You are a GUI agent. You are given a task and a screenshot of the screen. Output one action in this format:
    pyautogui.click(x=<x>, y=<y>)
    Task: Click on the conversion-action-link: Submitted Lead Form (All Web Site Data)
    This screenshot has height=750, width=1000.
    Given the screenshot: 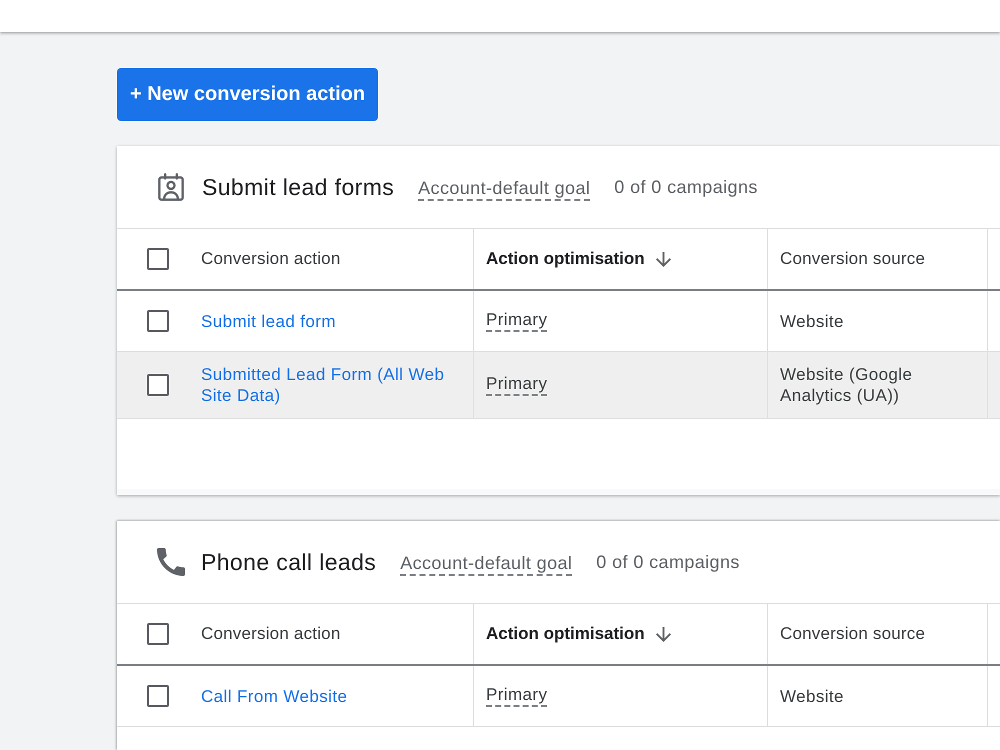 What is the action you would take?
    pyautogui.click(x=326, y=385)
    